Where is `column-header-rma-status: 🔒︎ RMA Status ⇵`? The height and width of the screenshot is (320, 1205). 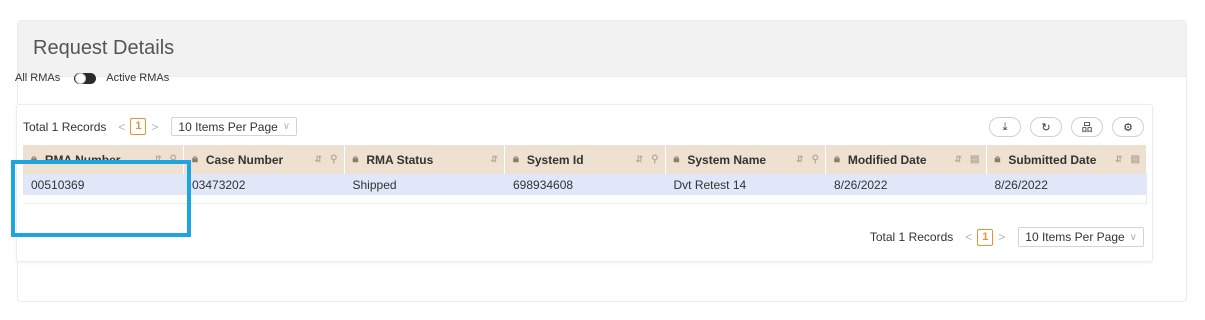 column-header-rma-status: 🔒︎ RMA Status ⇵ is located at coordinates (424, 159).